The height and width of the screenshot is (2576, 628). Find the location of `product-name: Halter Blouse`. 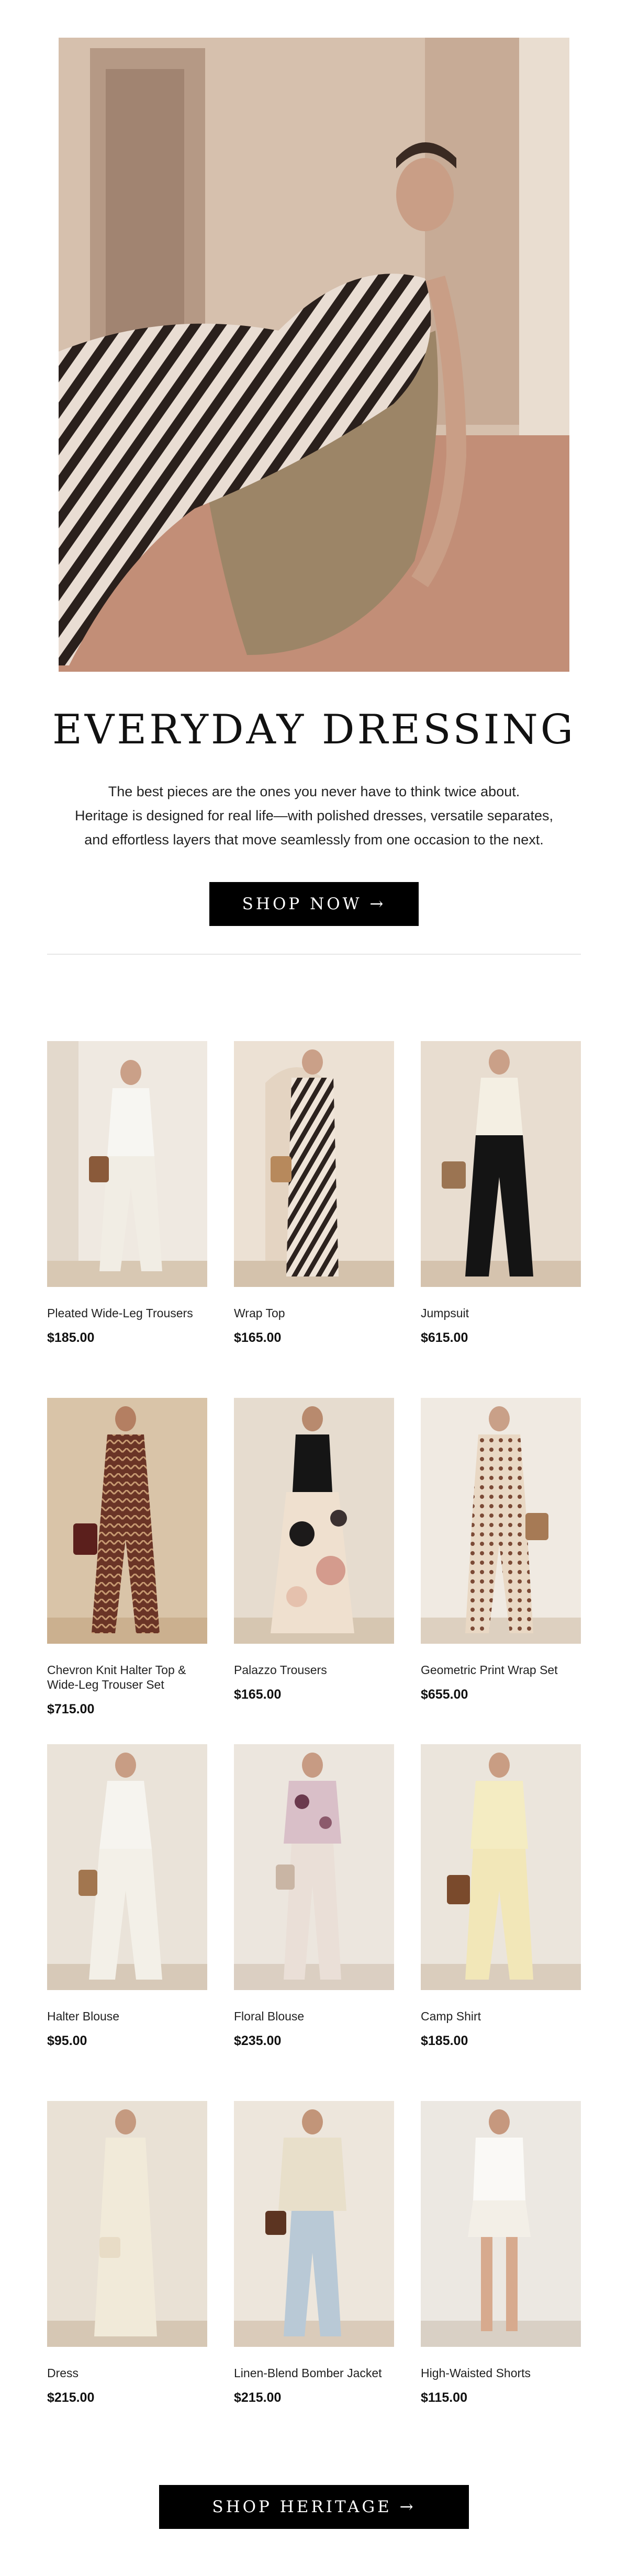

product-name: Halter Blouse is located at coordinates (127, 2017).